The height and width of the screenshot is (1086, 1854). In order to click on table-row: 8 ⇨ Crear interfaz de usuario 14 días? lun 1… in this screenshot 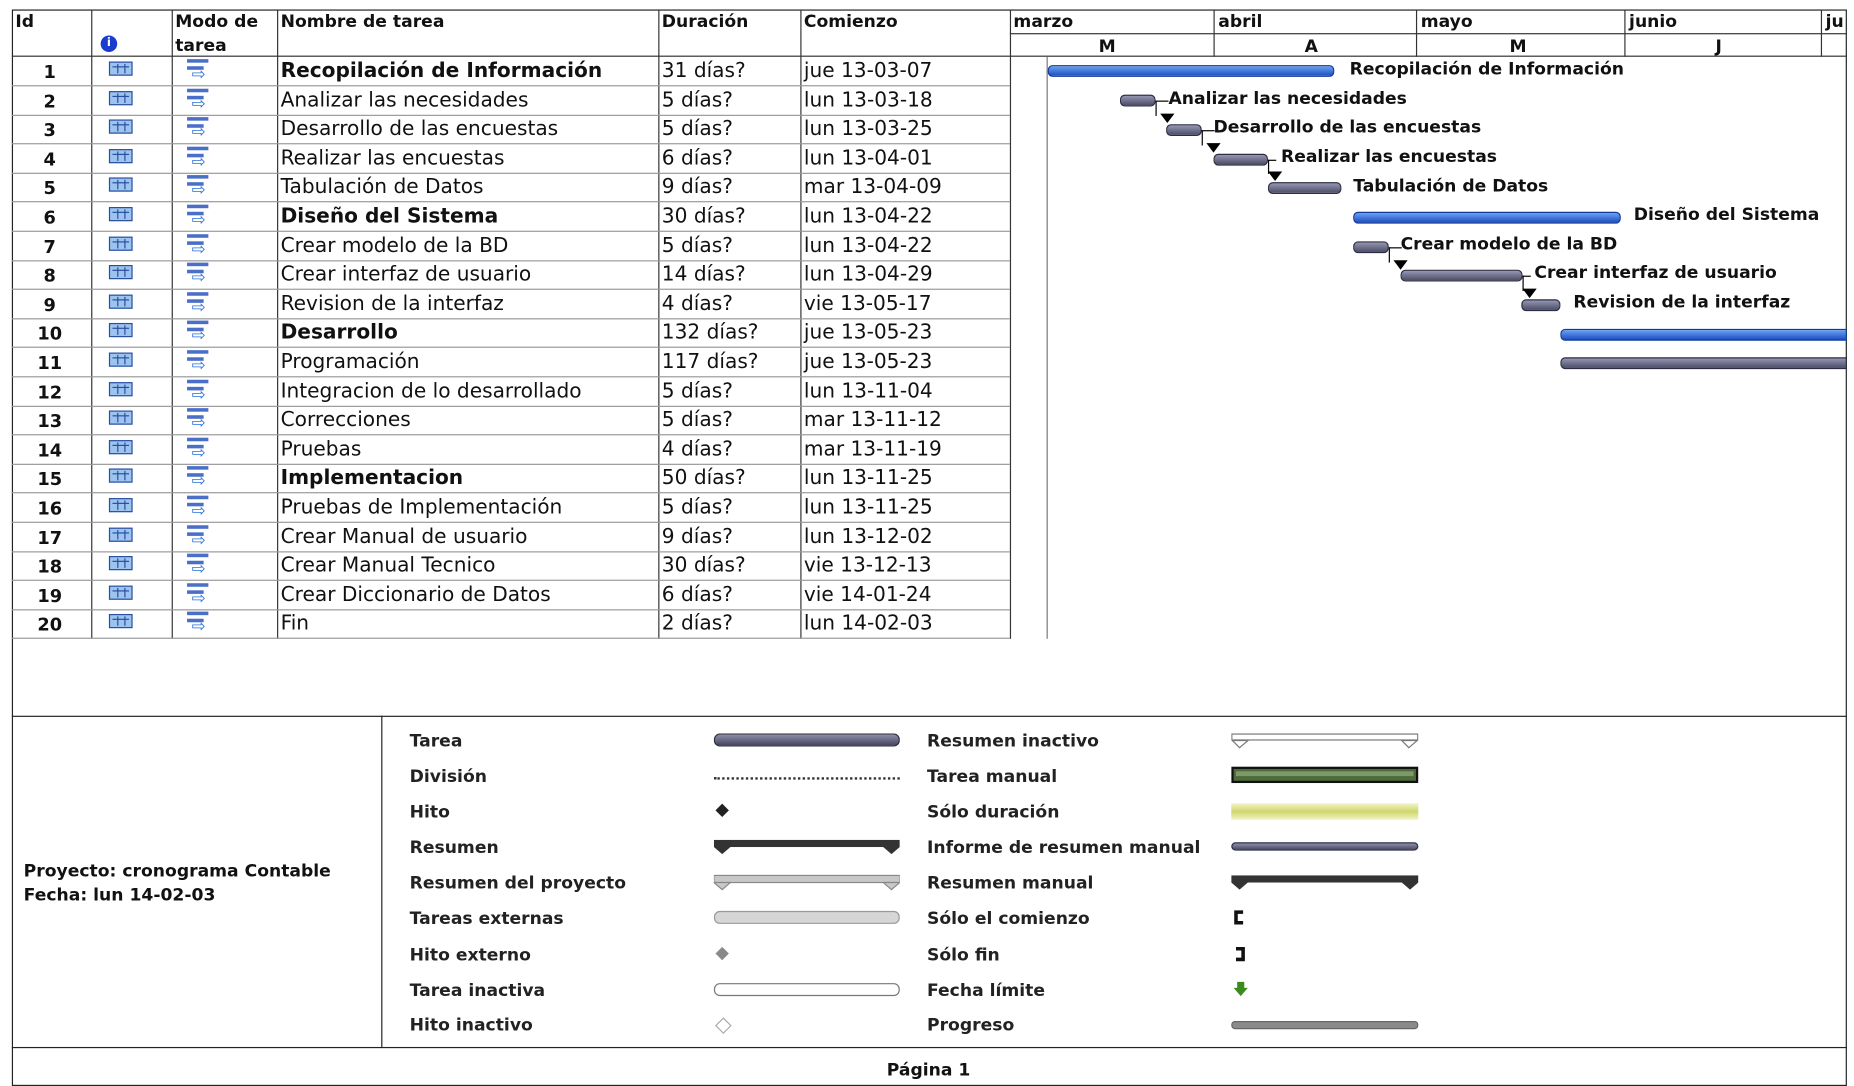, I will do `click(510, 275)`.